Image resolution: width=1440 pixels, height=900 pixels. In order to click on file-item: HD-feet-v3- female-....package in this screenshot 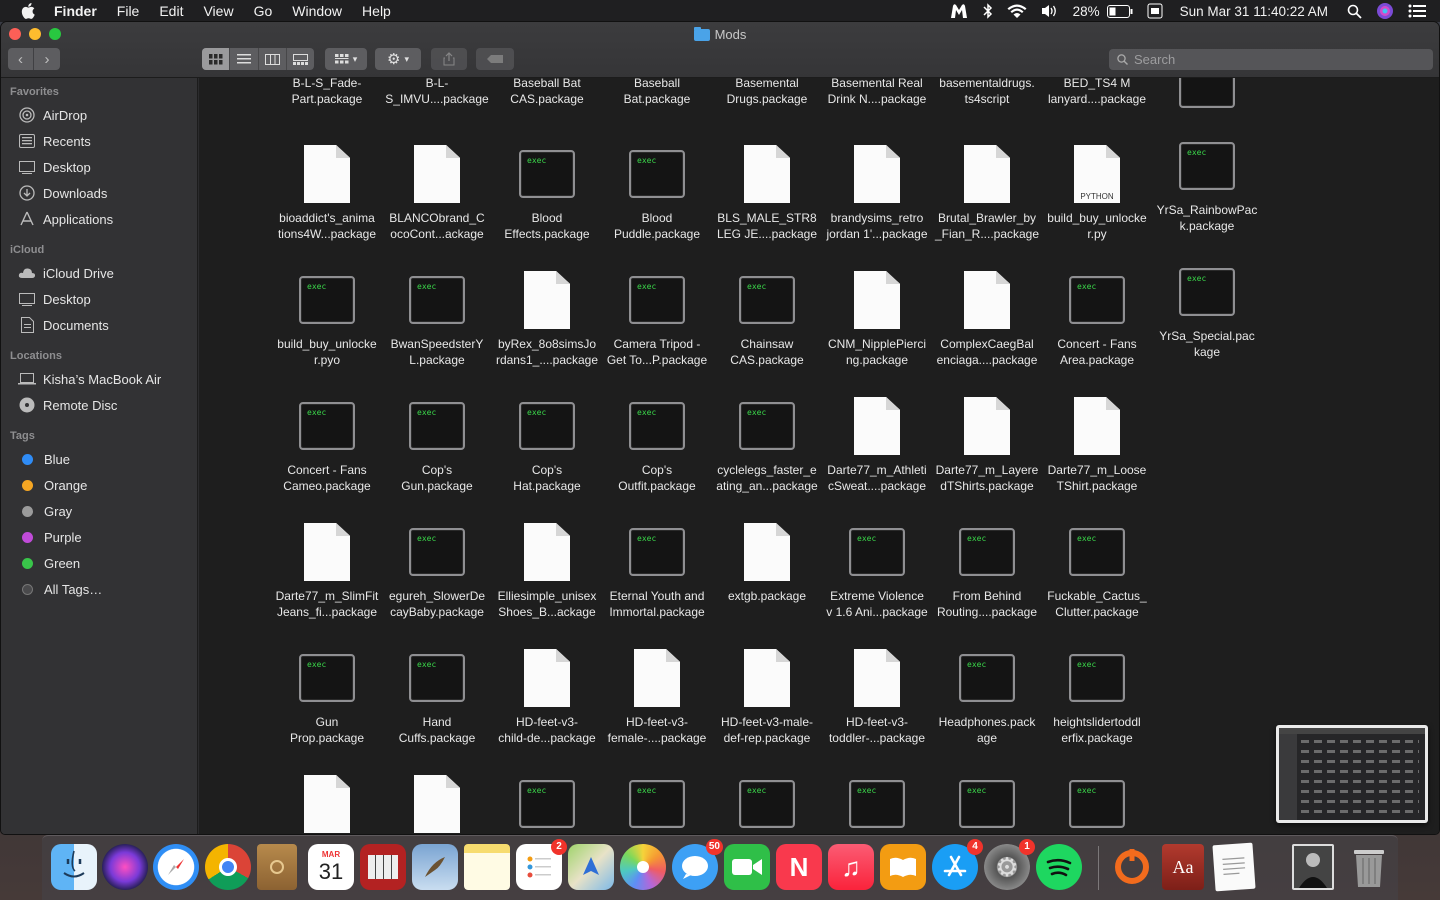, I will do `click(657, 696)`.